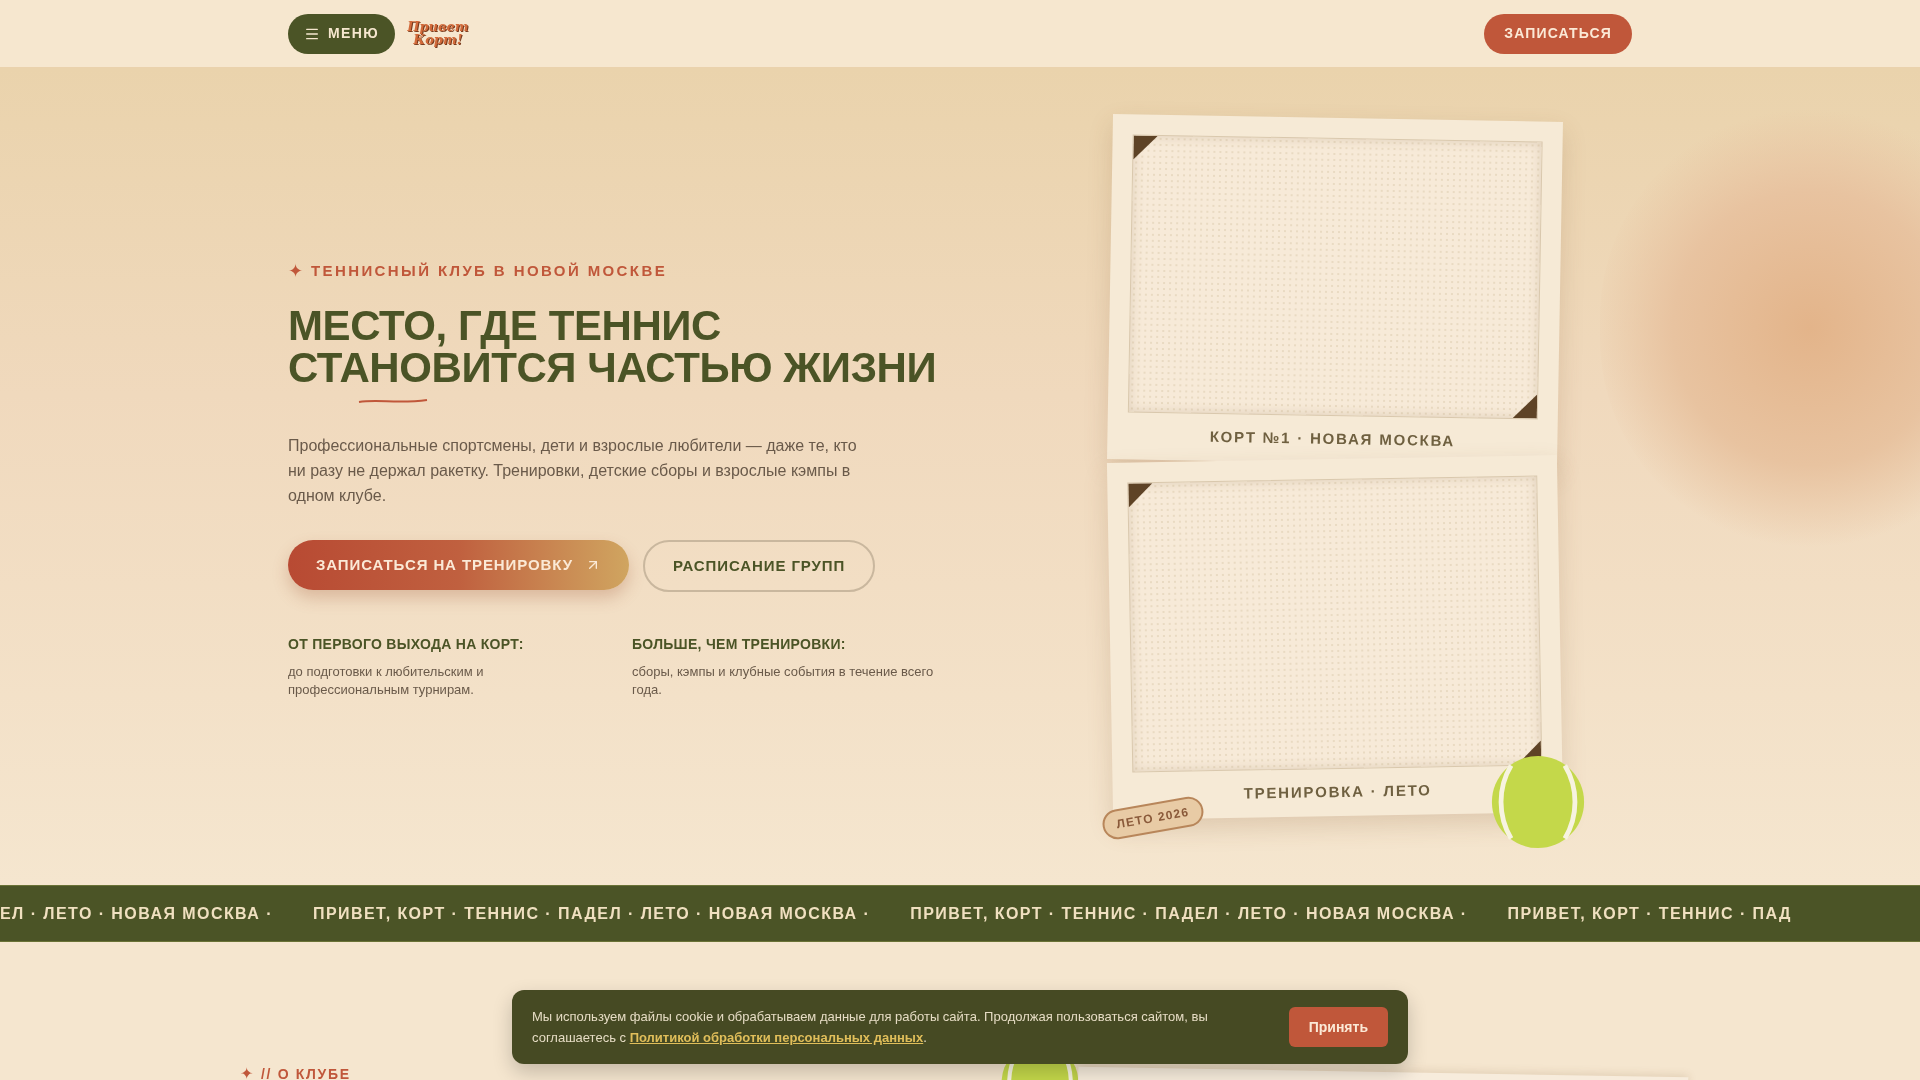  Describe the element at coordinates (1338, 1027) in the screenshot. I see `accept-button: Принять` at that location.